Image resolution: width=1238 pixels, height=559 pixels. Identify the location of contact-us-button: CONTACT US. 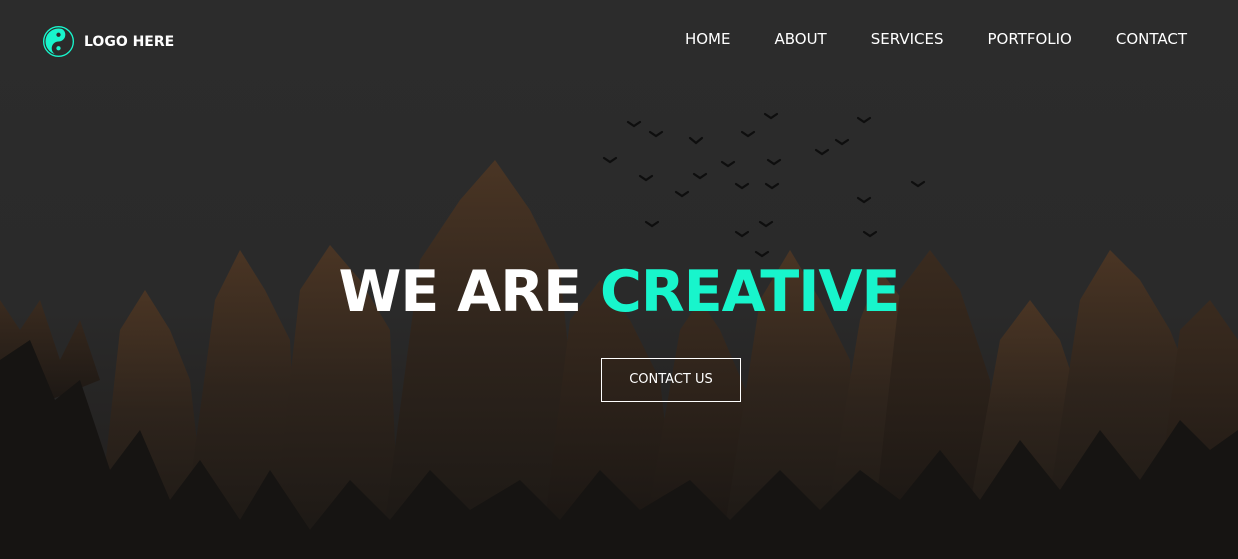
(671, 380).